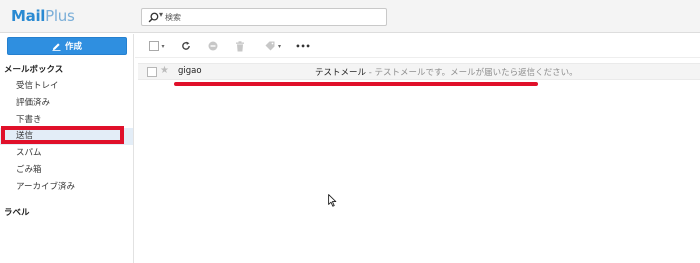  Describe the element at coordinates (66, 103) in the screenshot. I see `sidebar-item-starred: 評価済み` at that location.